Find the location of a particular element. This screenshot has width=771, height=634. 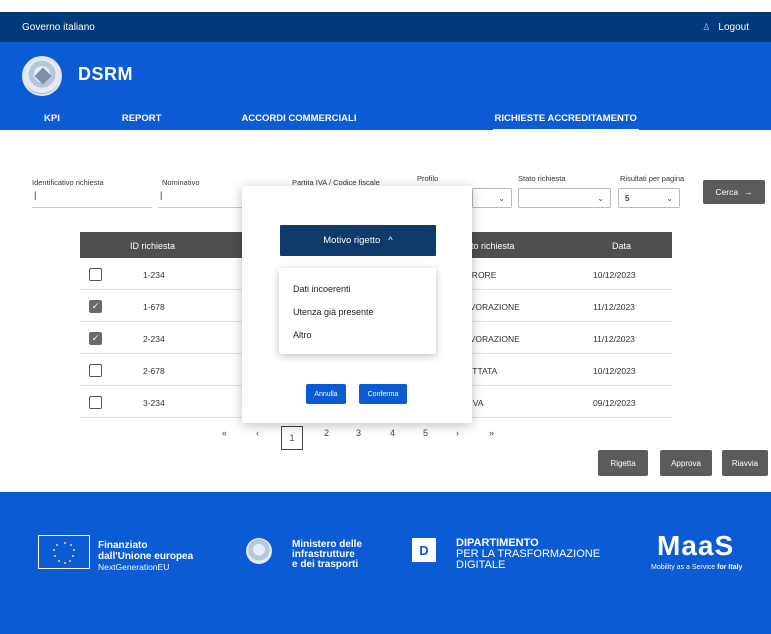

col-data: Data is located at coordinates (622, 246).